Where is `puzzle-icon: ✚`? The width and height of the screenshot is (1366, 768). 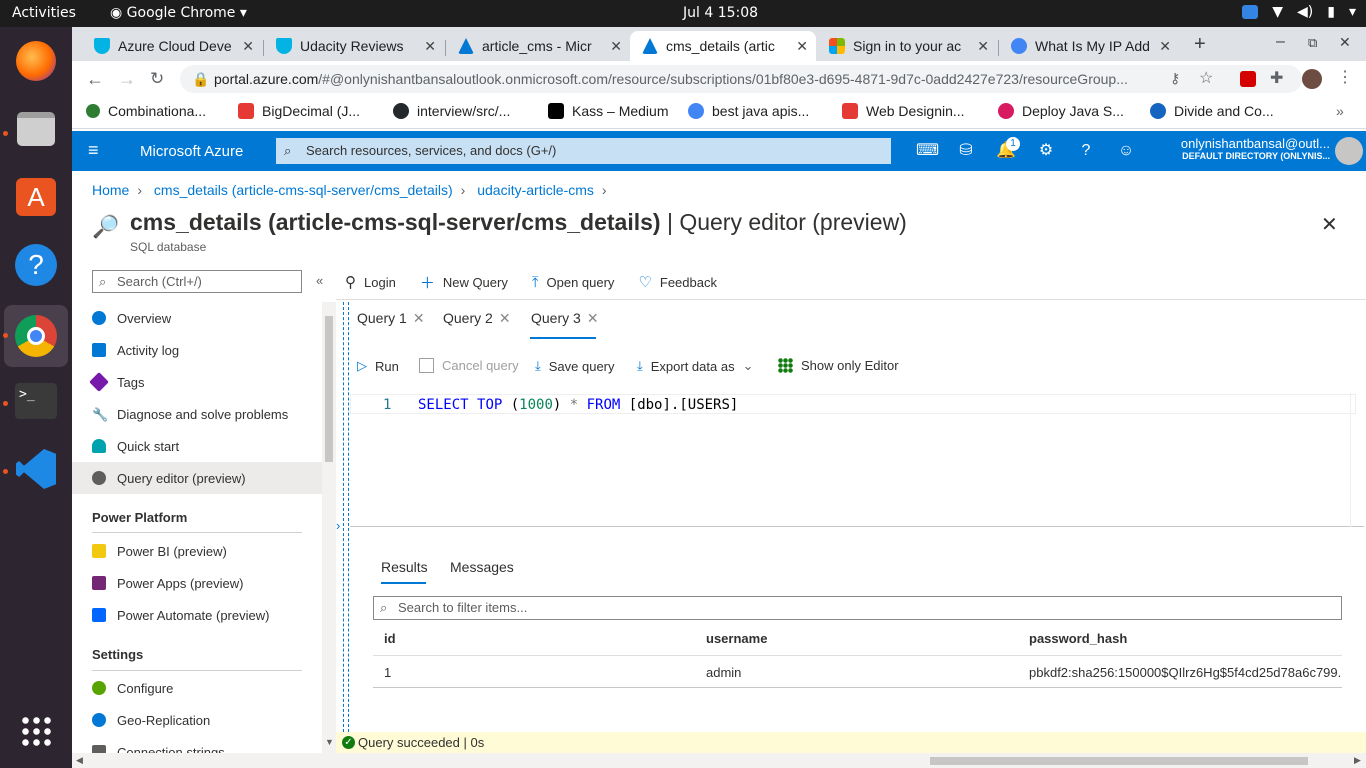 puzzle-icon: ✚ is located at coordinates (1276, 78).